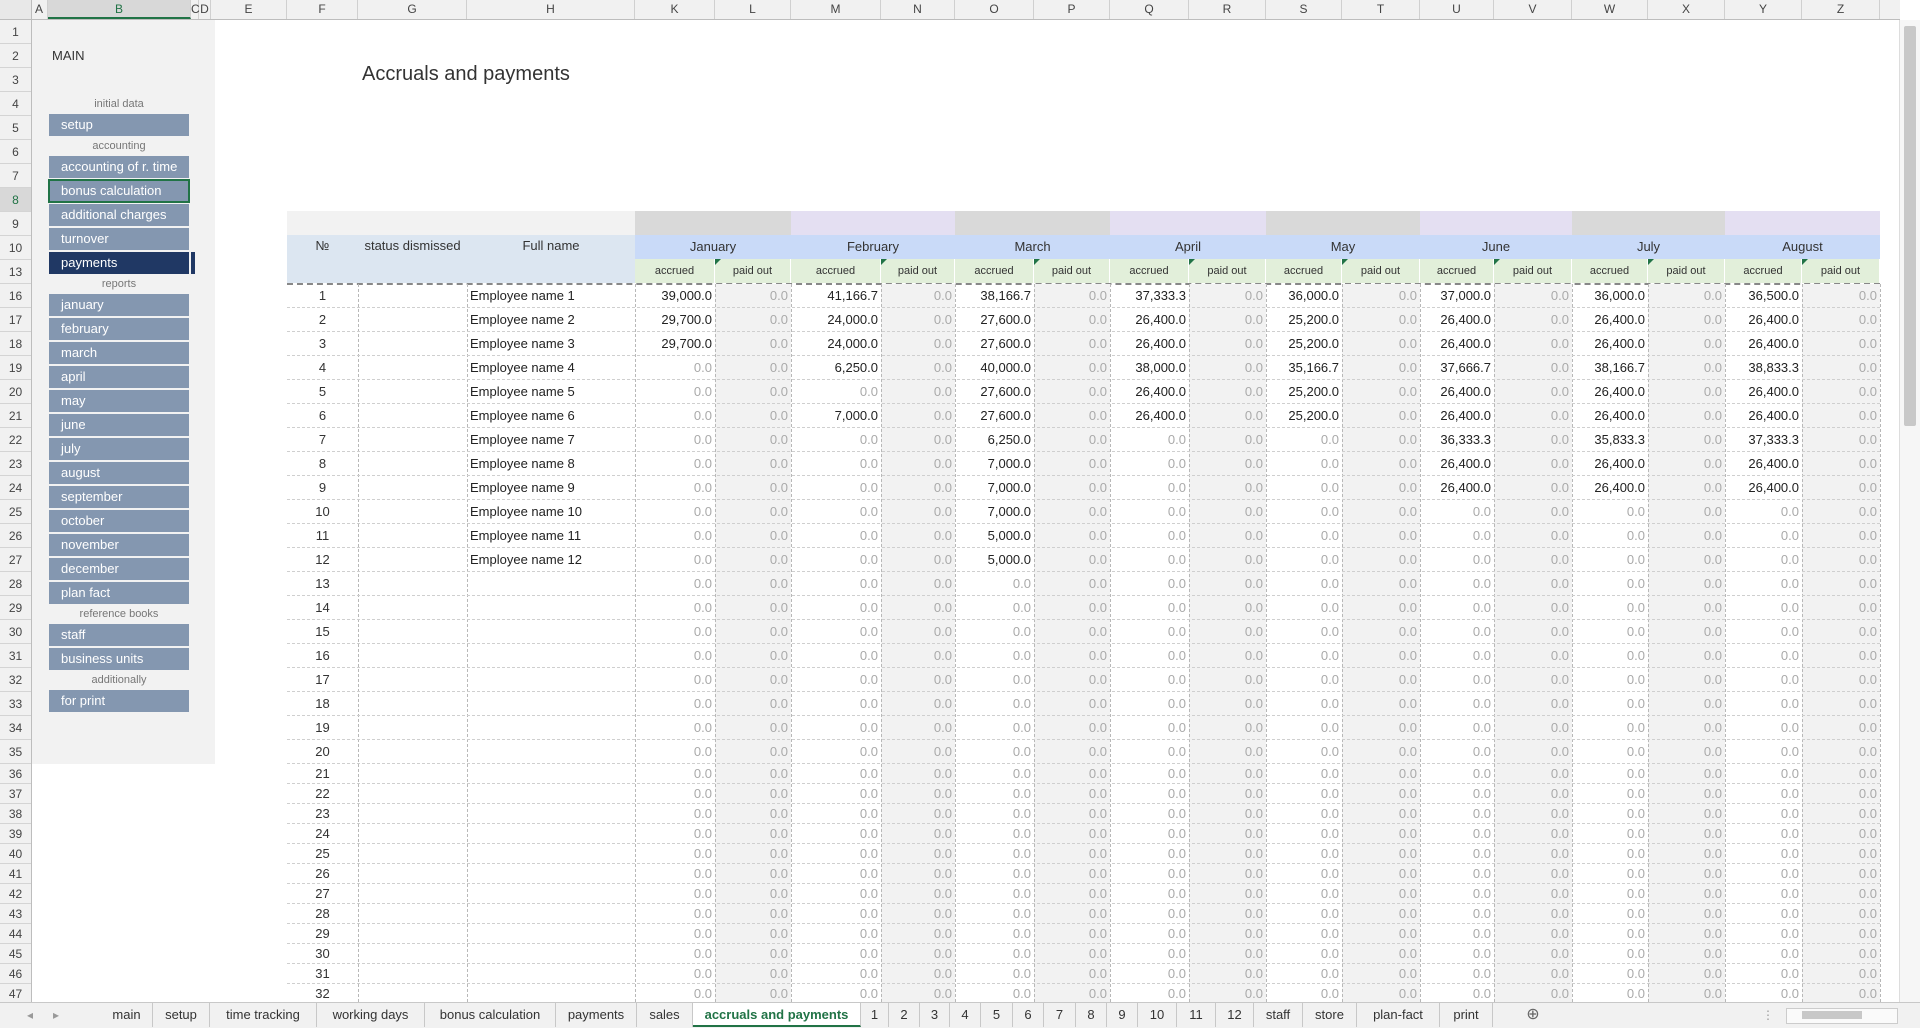 Image resolution: width=1920 pixels, height=1028 pixels. What do you see at coordinates (1028, 1015) in the screenshot?
I see `sheet-tab-6: 6` at bounding box center [1028, 1015].